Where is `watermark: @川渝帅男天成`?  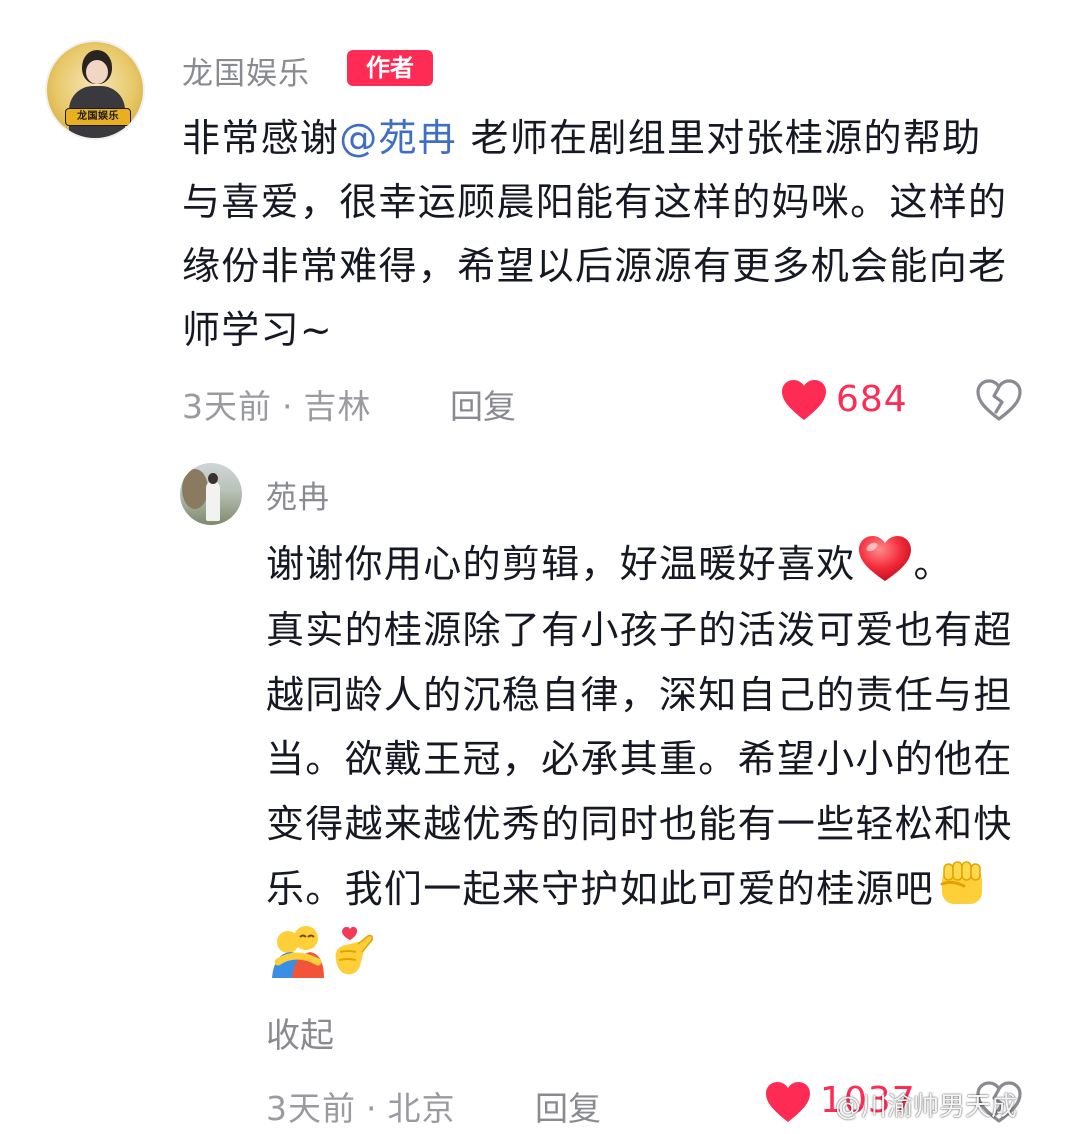 watermark: @川渝帅男天成 is located at coordinates (926, 1107).